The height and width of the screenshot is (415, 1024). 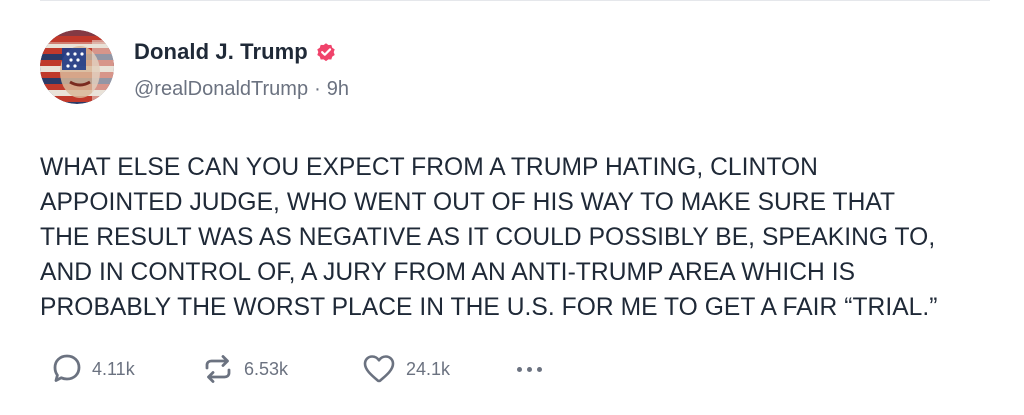 I want to click on verified-badge-icon, so click(x=326, y=52).